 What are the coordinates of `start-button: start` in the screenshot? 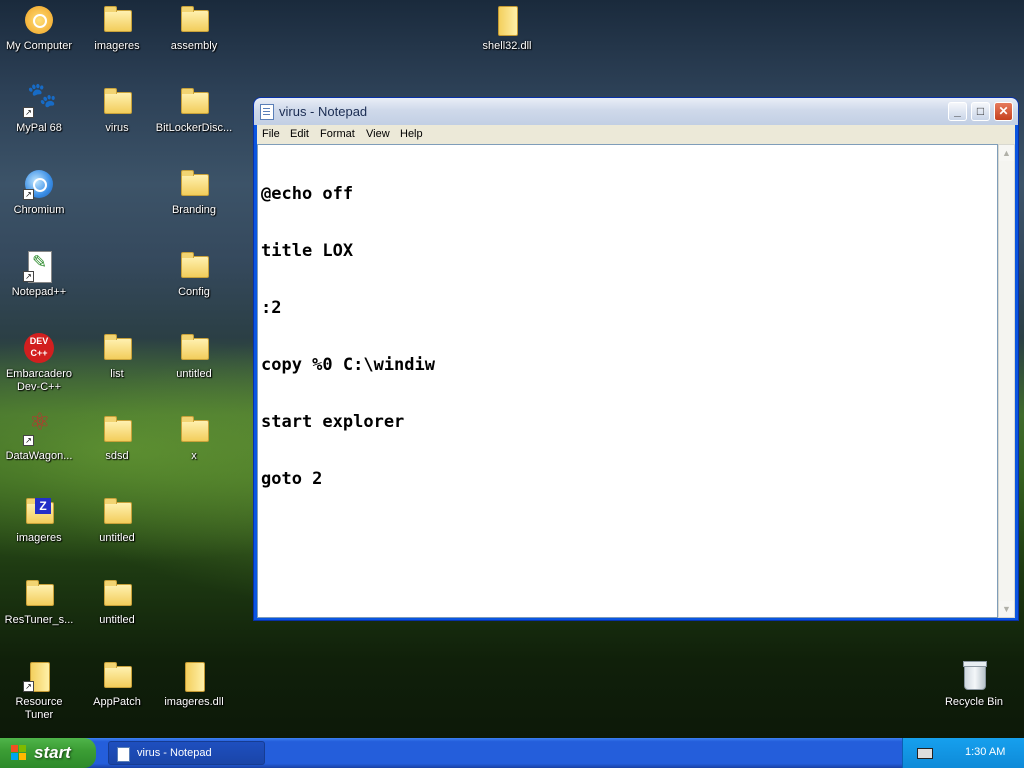 It's located at (48, 753).